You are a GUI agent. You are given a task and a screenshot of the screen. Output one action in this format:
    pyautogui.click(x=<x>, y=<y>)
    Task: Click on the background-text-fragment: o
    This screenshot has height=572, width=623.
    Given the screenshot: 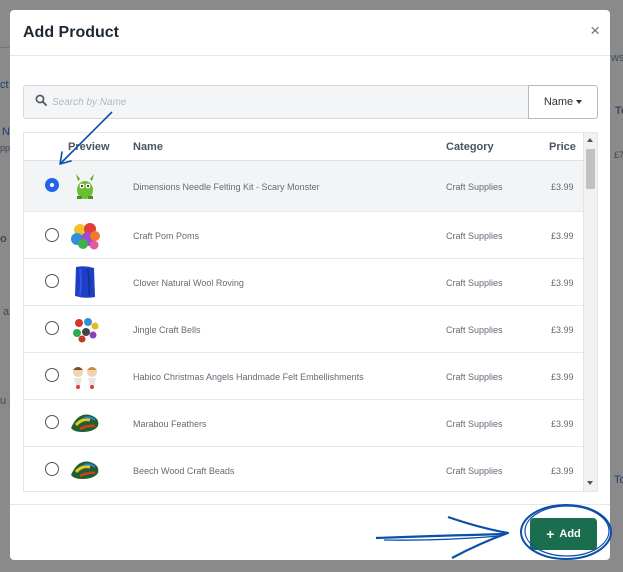 What is the action you would take?
    pyautogui.click(x=3, y=239)
    